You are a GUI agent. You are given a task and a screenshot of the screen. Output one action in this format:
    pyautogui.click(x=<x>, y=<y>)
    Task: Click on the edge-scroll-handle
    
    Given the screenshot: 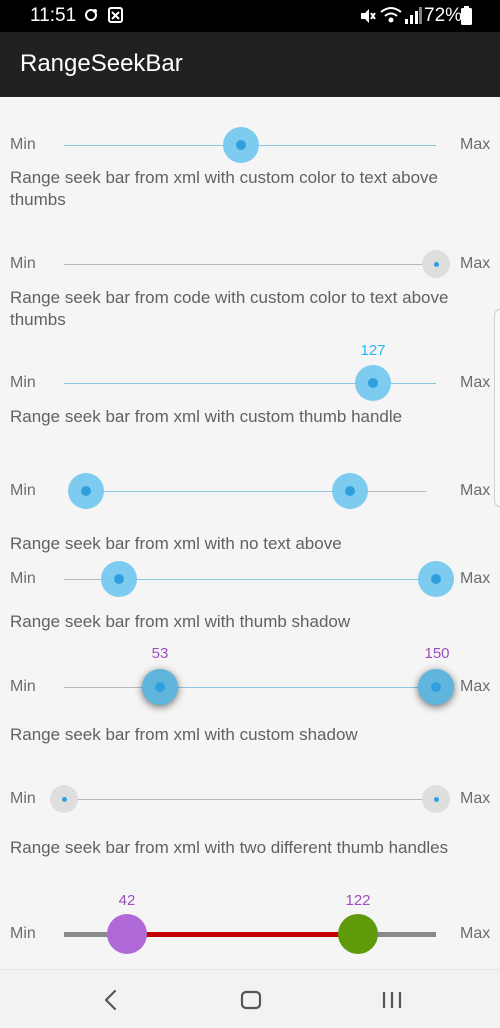 What is the action you would take?
    pyautogui.click(x=497, y=408)
    